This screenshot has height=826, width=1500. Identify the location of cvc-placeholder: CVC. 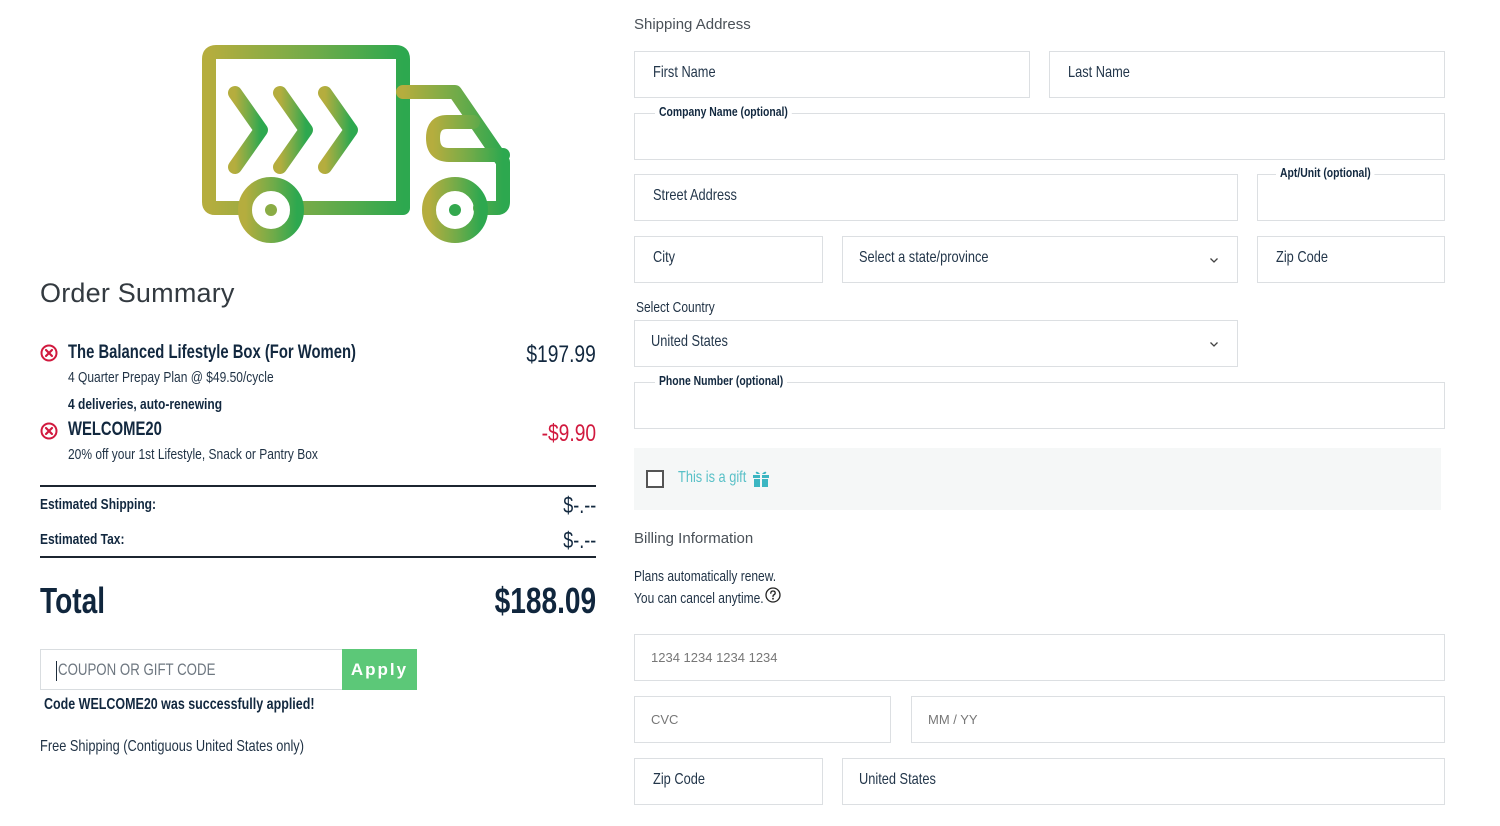
(665, 719).